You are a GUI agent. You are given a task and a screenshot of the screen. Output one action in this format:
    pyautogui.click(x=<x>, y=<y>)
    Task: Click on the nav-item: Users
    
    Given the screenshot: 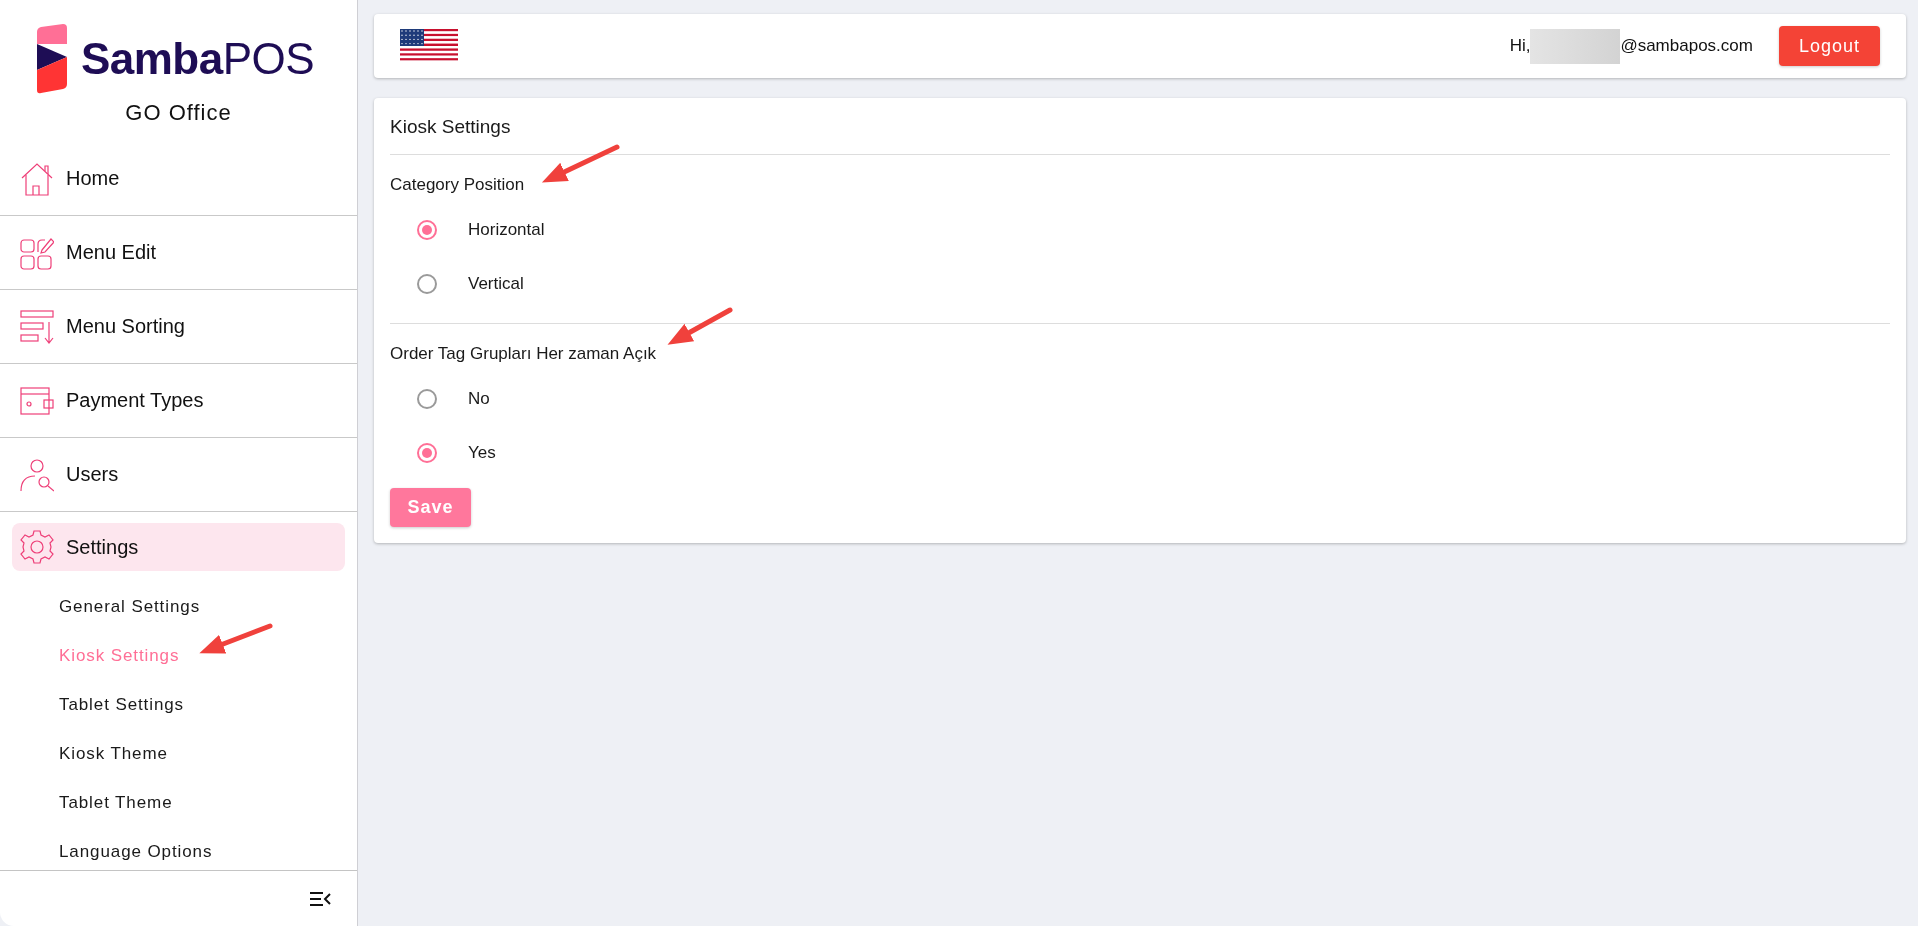 What is the action you would take?
    pyautogui.click(x=178, y=474)
    